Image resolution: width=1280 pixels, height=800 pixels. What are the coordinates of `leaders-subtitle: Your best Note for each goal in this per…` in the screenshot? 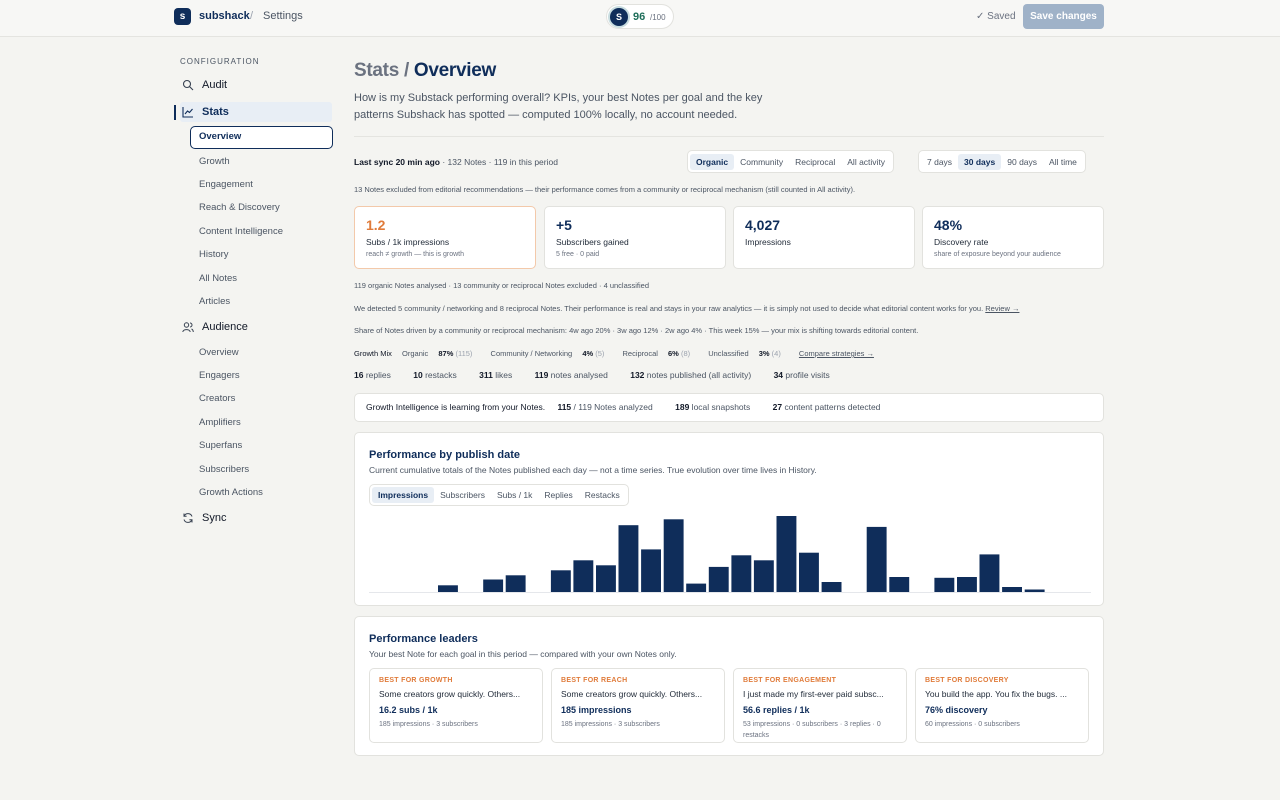 It's located at (523, 654).